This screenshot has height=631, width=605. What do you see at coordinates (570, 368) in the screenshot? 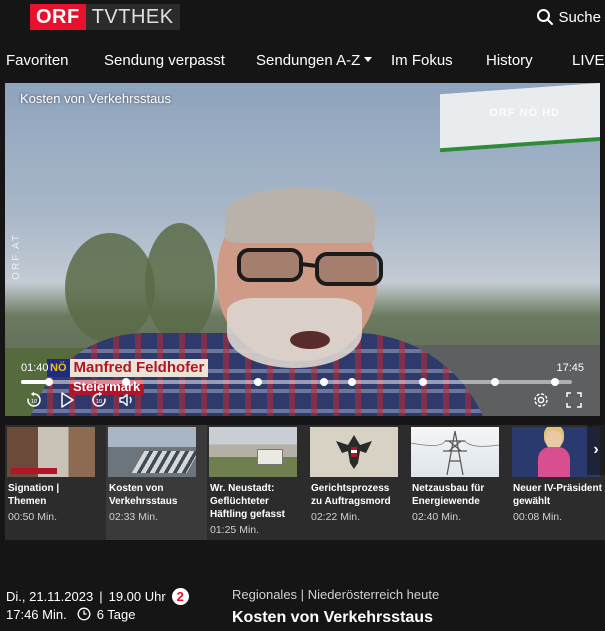
I see `total-time: 17:45` at bounding box center [570, 368].